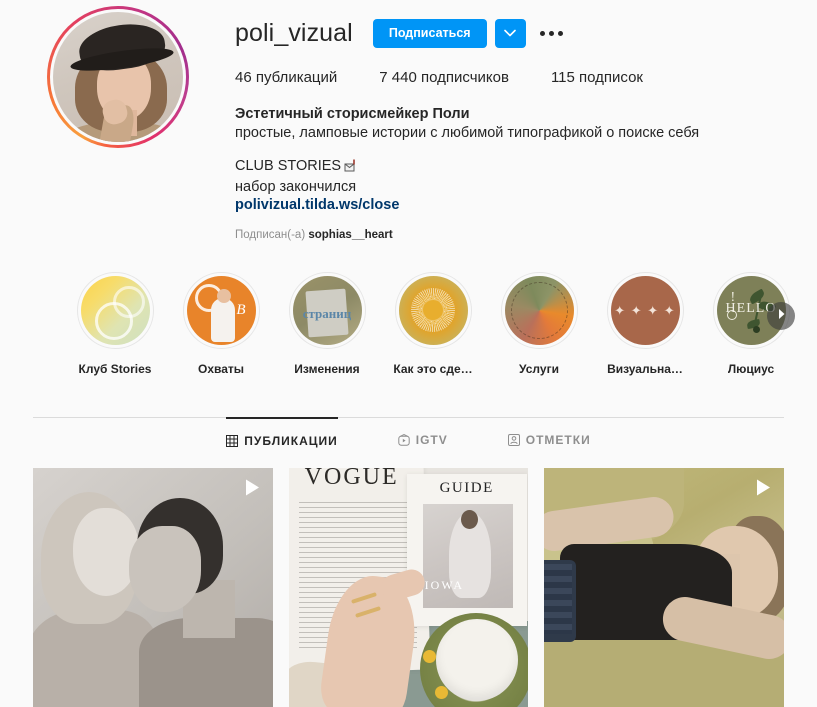  Describe the element at coordinates (221, 368) in the screenshot. I see `highlight-label: Охваты` at that location.